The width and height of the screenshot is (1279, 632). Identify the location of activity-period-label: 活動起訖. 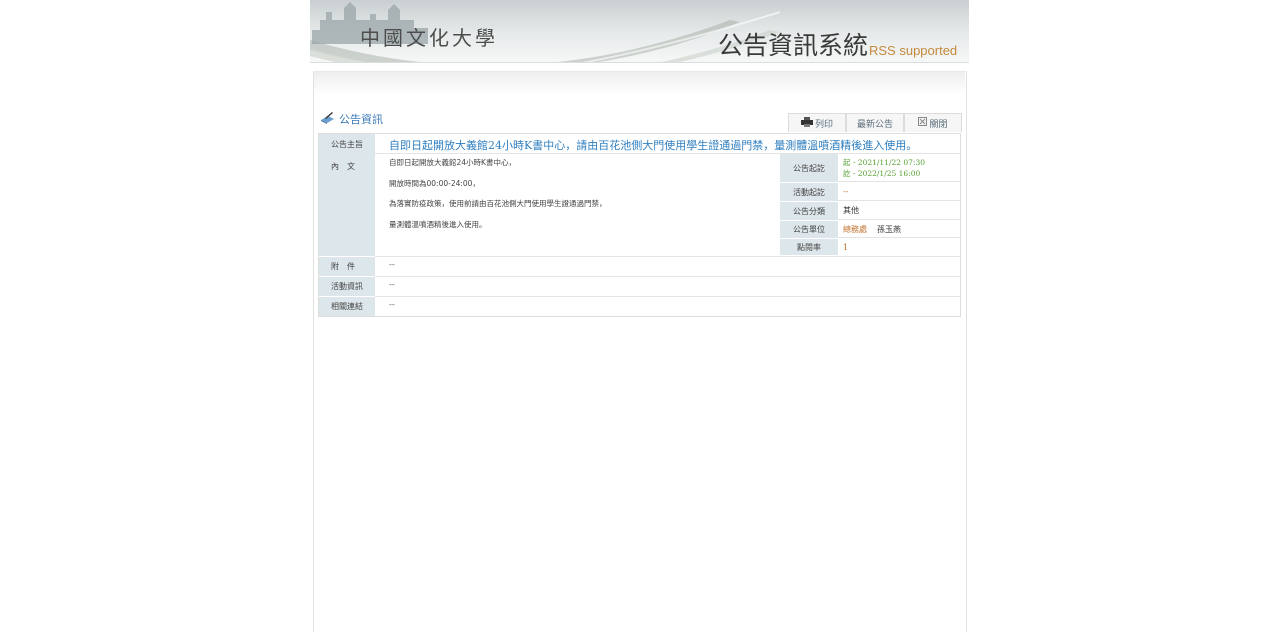
(809, 192).